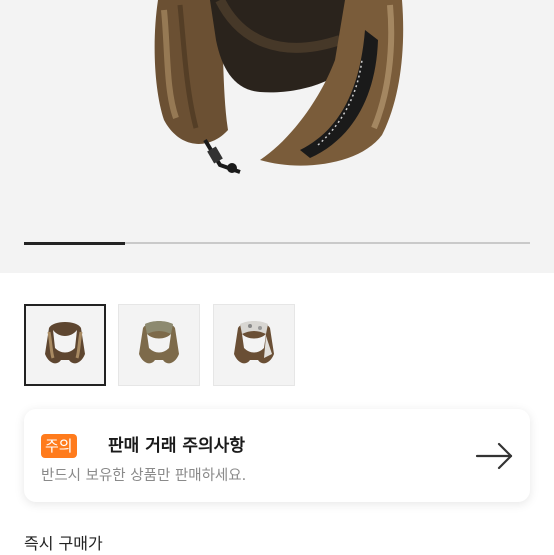  What do you see at coordinates (495, 456) in the screenshot?
I see `arrow-right-icon` at bounding box center [495, 456].